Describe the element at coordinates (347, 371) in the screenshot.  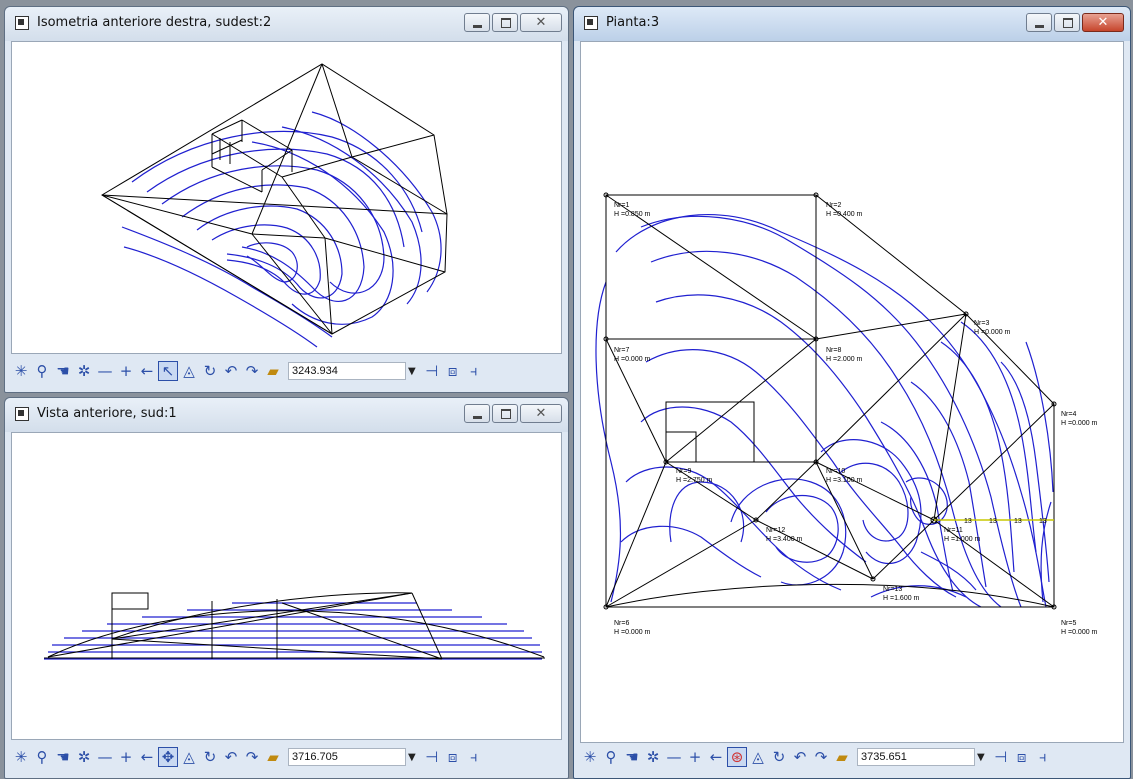
I see `zoom-value-field: 3243.934` at that location.